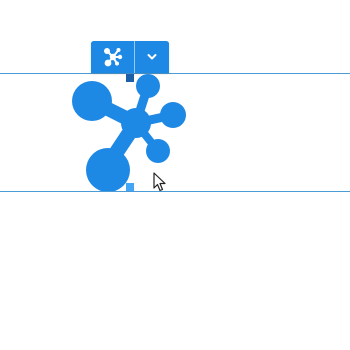 The width and height of the screenshot is (350, 350). What do you see at coordinates (130, 78) in the screenshot?
I see `top-resize-handle` at bounding box center [130, 78].